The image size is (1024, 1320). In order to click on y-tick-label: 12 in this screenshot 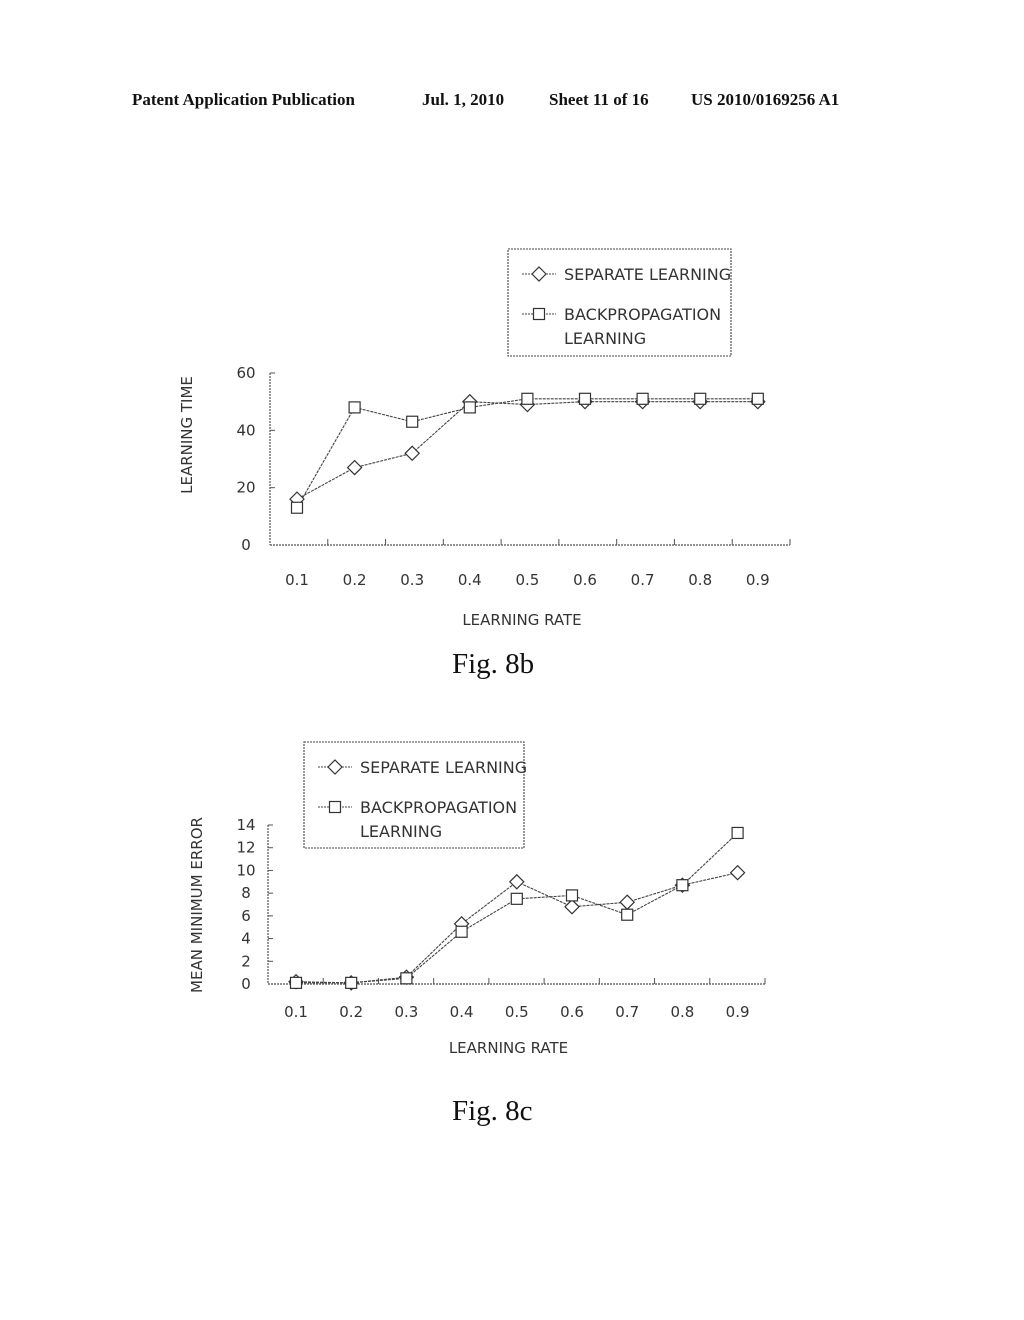, I will do `click(245, 848)`.